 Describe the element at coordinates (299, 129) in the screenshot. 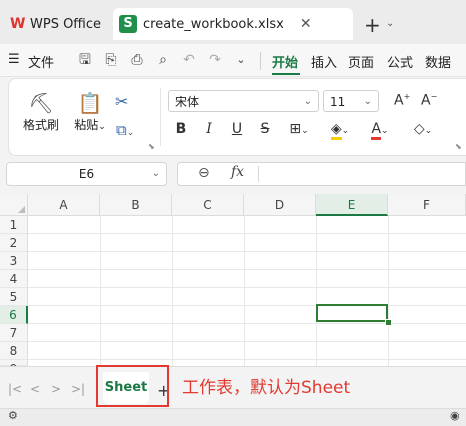

I see `borders-icon: ⊞⌄` at that location.